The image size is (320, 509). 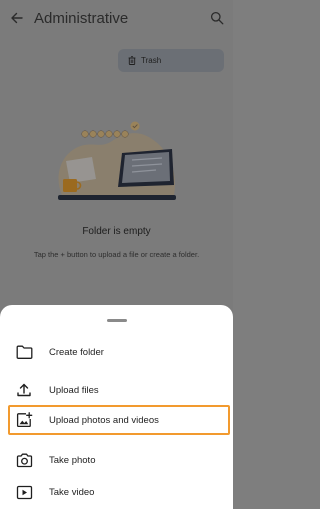 What do you see at coordinates (132, 60) in the screenshot?
I see `trash-icon` at bounding box center [132, 60].